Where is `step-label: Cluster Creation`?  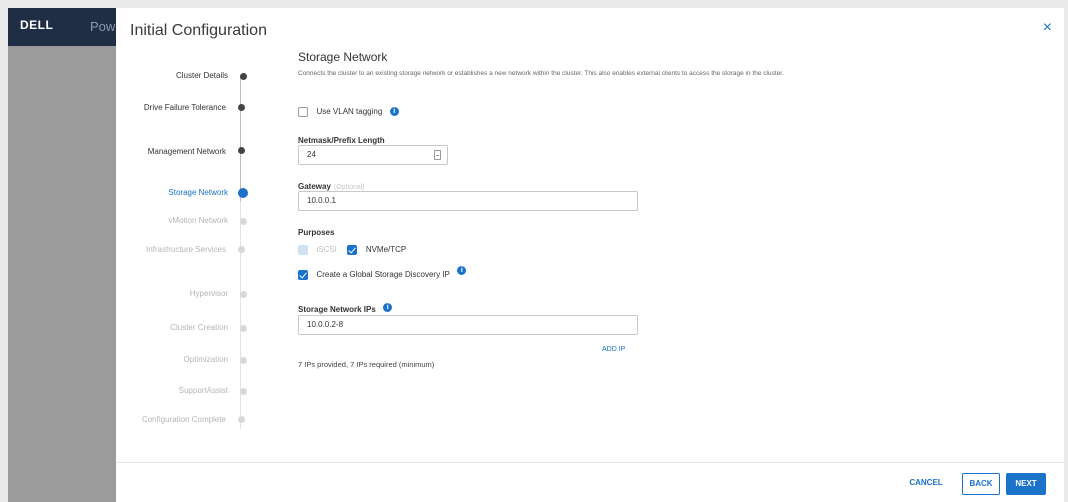 step-label: Cluster Creation is located at coordinates (199, 327).